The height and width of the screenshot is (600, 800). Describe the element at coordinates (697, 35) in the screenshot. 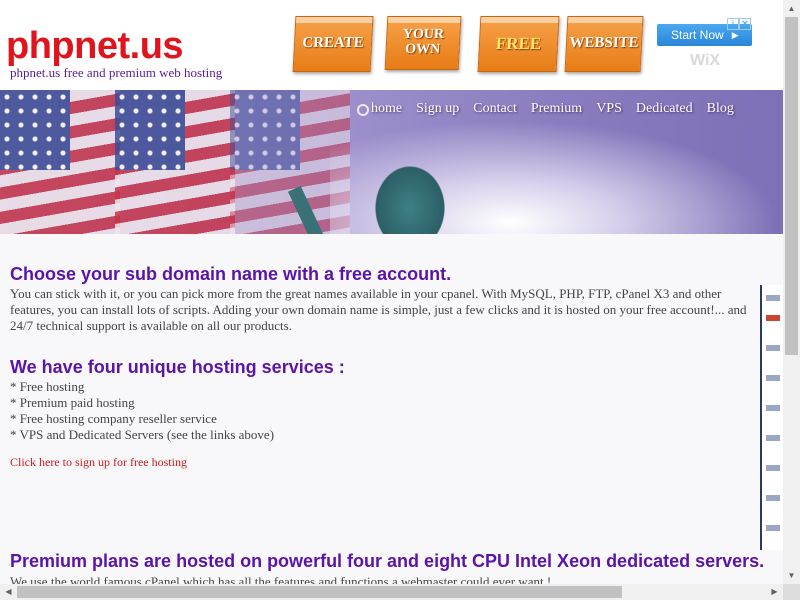

I see `start-now-label: Start Now` at that location.